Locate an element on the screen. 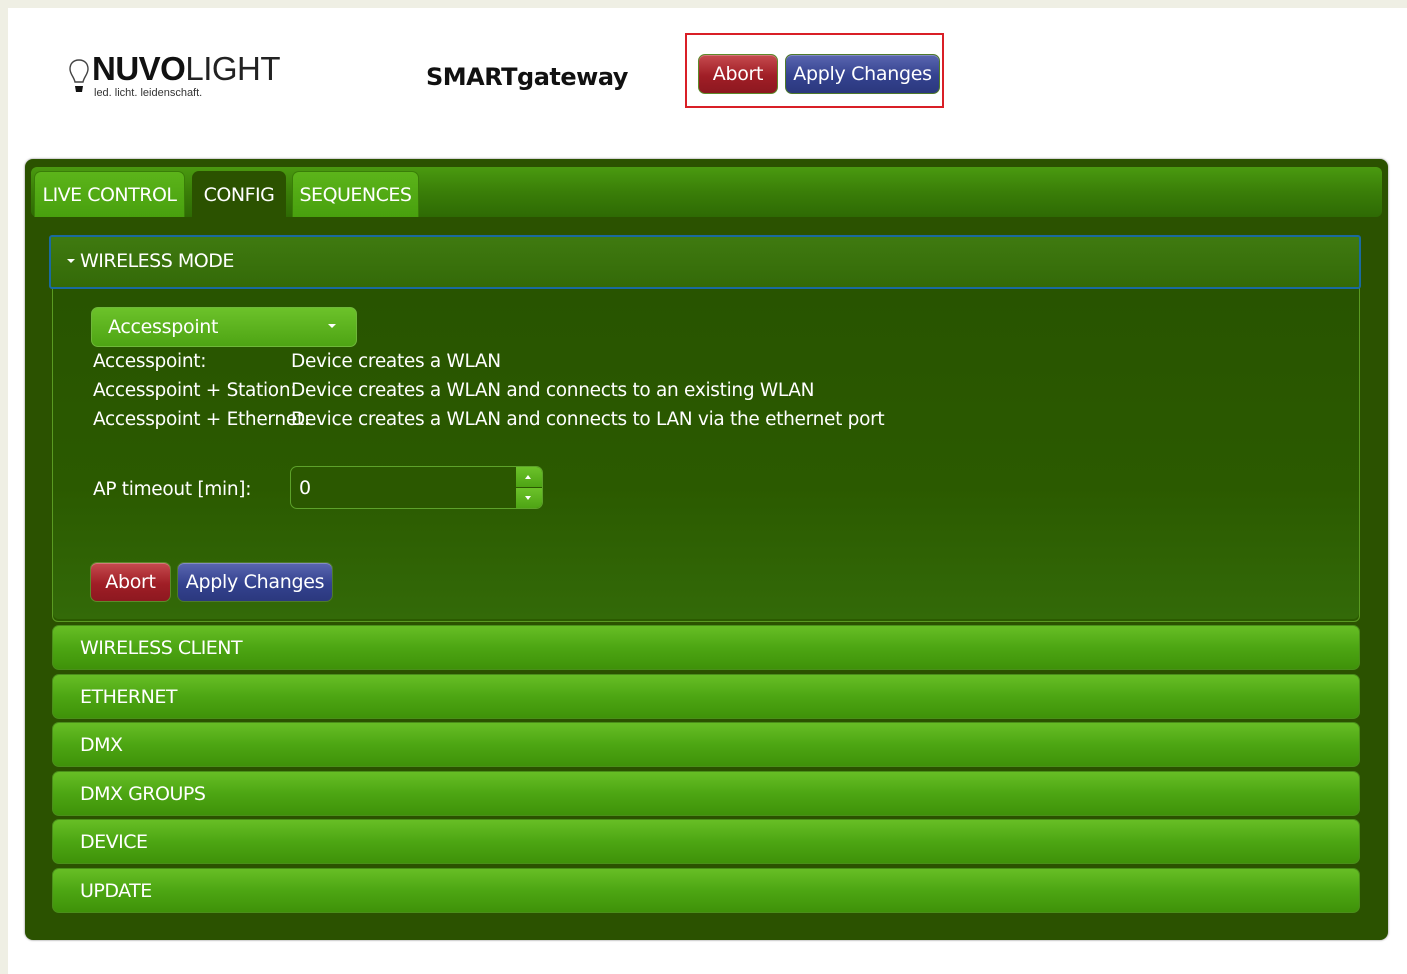 This screenshot has height=974, width=1407. lightbulb-icon is located at coordinates (79, 75).